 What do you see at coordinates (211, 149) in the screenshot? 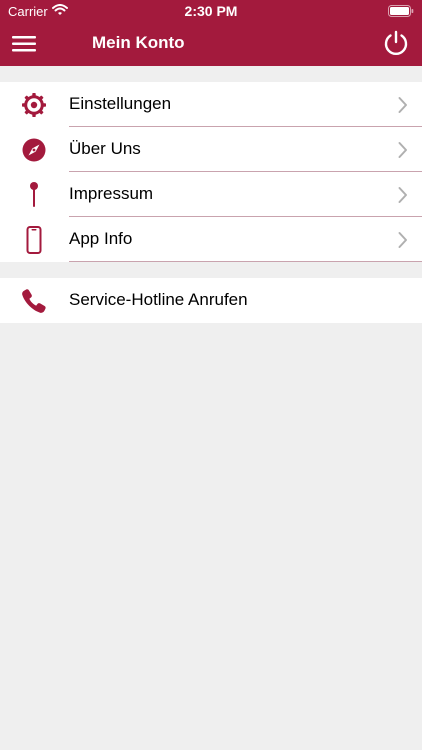
I see `menu-item-ueber-uns: Über Uns` at bounding box center [211, 149].